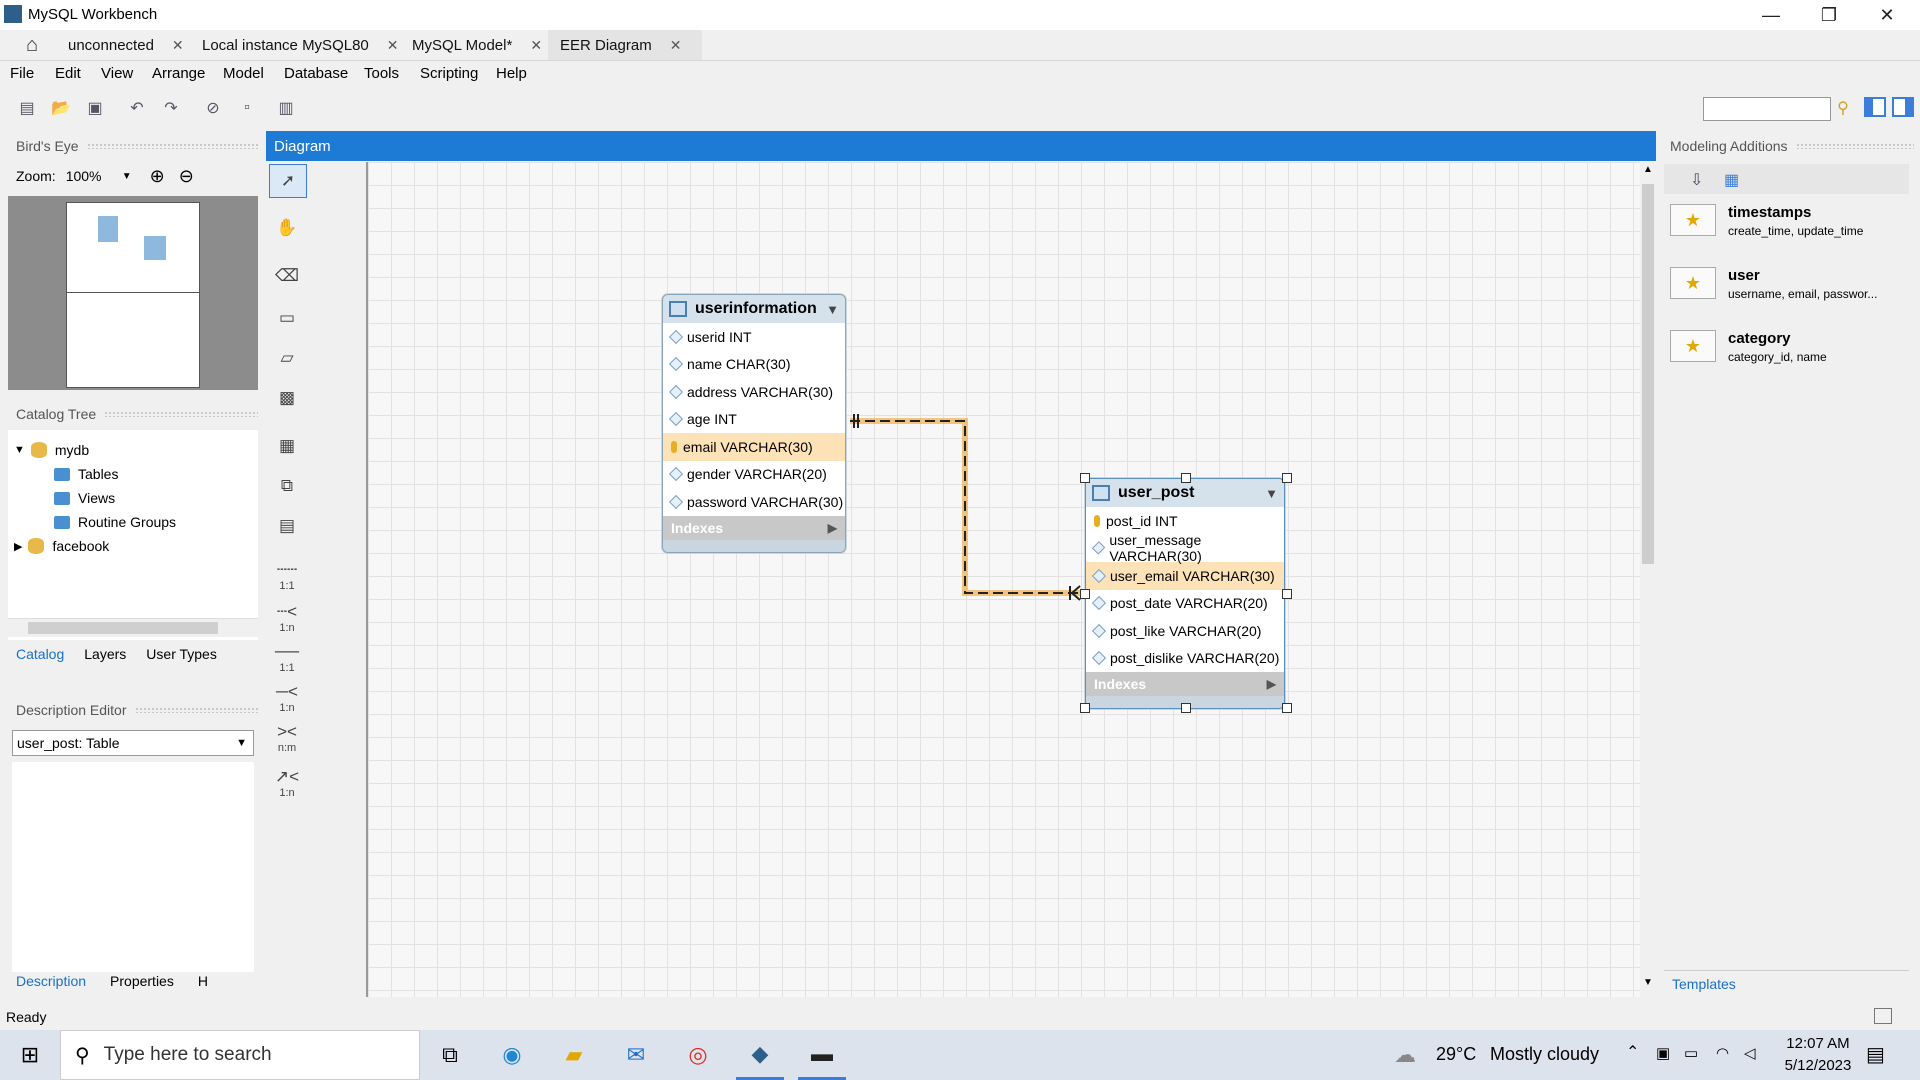  I want to click on clock-date: 5/12/2023, so click(1818, 1065).